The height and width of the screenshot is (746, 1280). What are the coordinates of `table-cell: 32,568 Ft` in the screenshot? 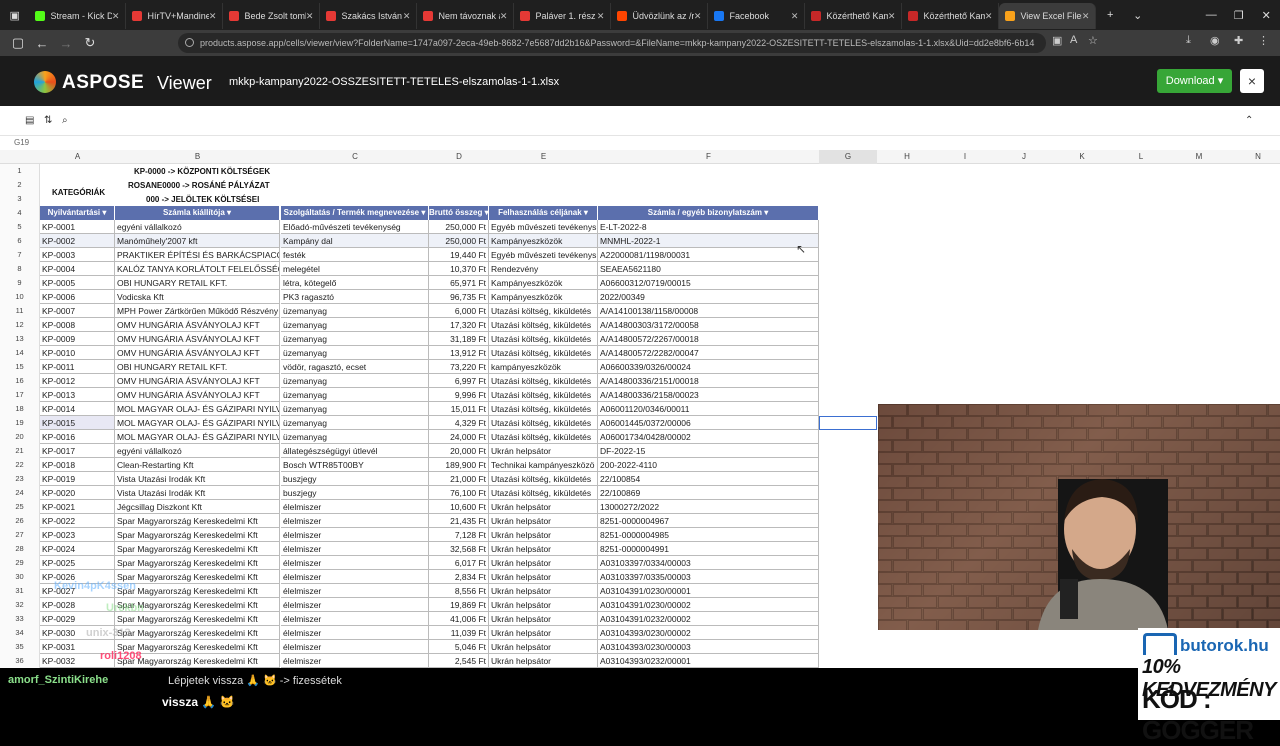 It's located at (459, 549).